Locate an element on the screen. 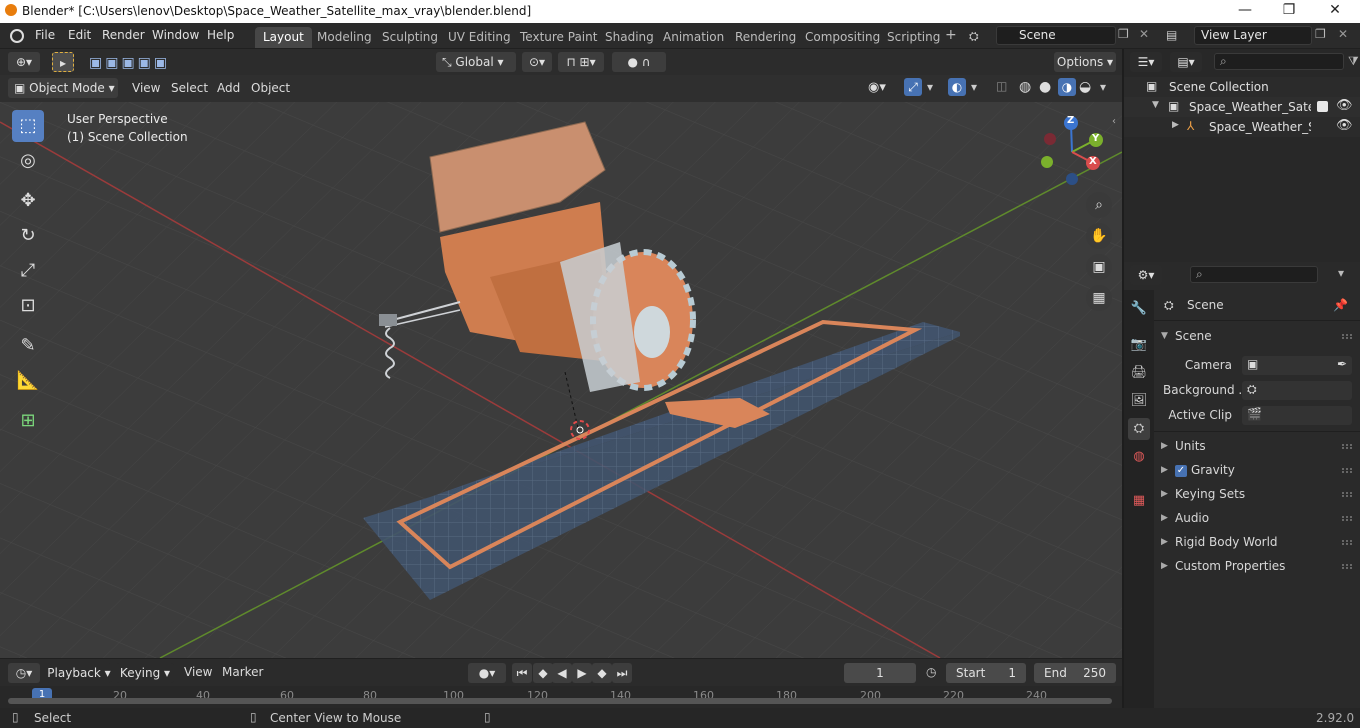 Image resolution: width=1360 pixels, height=728 pixels. record-button: ●▾ is located at coordinates (487, 673).